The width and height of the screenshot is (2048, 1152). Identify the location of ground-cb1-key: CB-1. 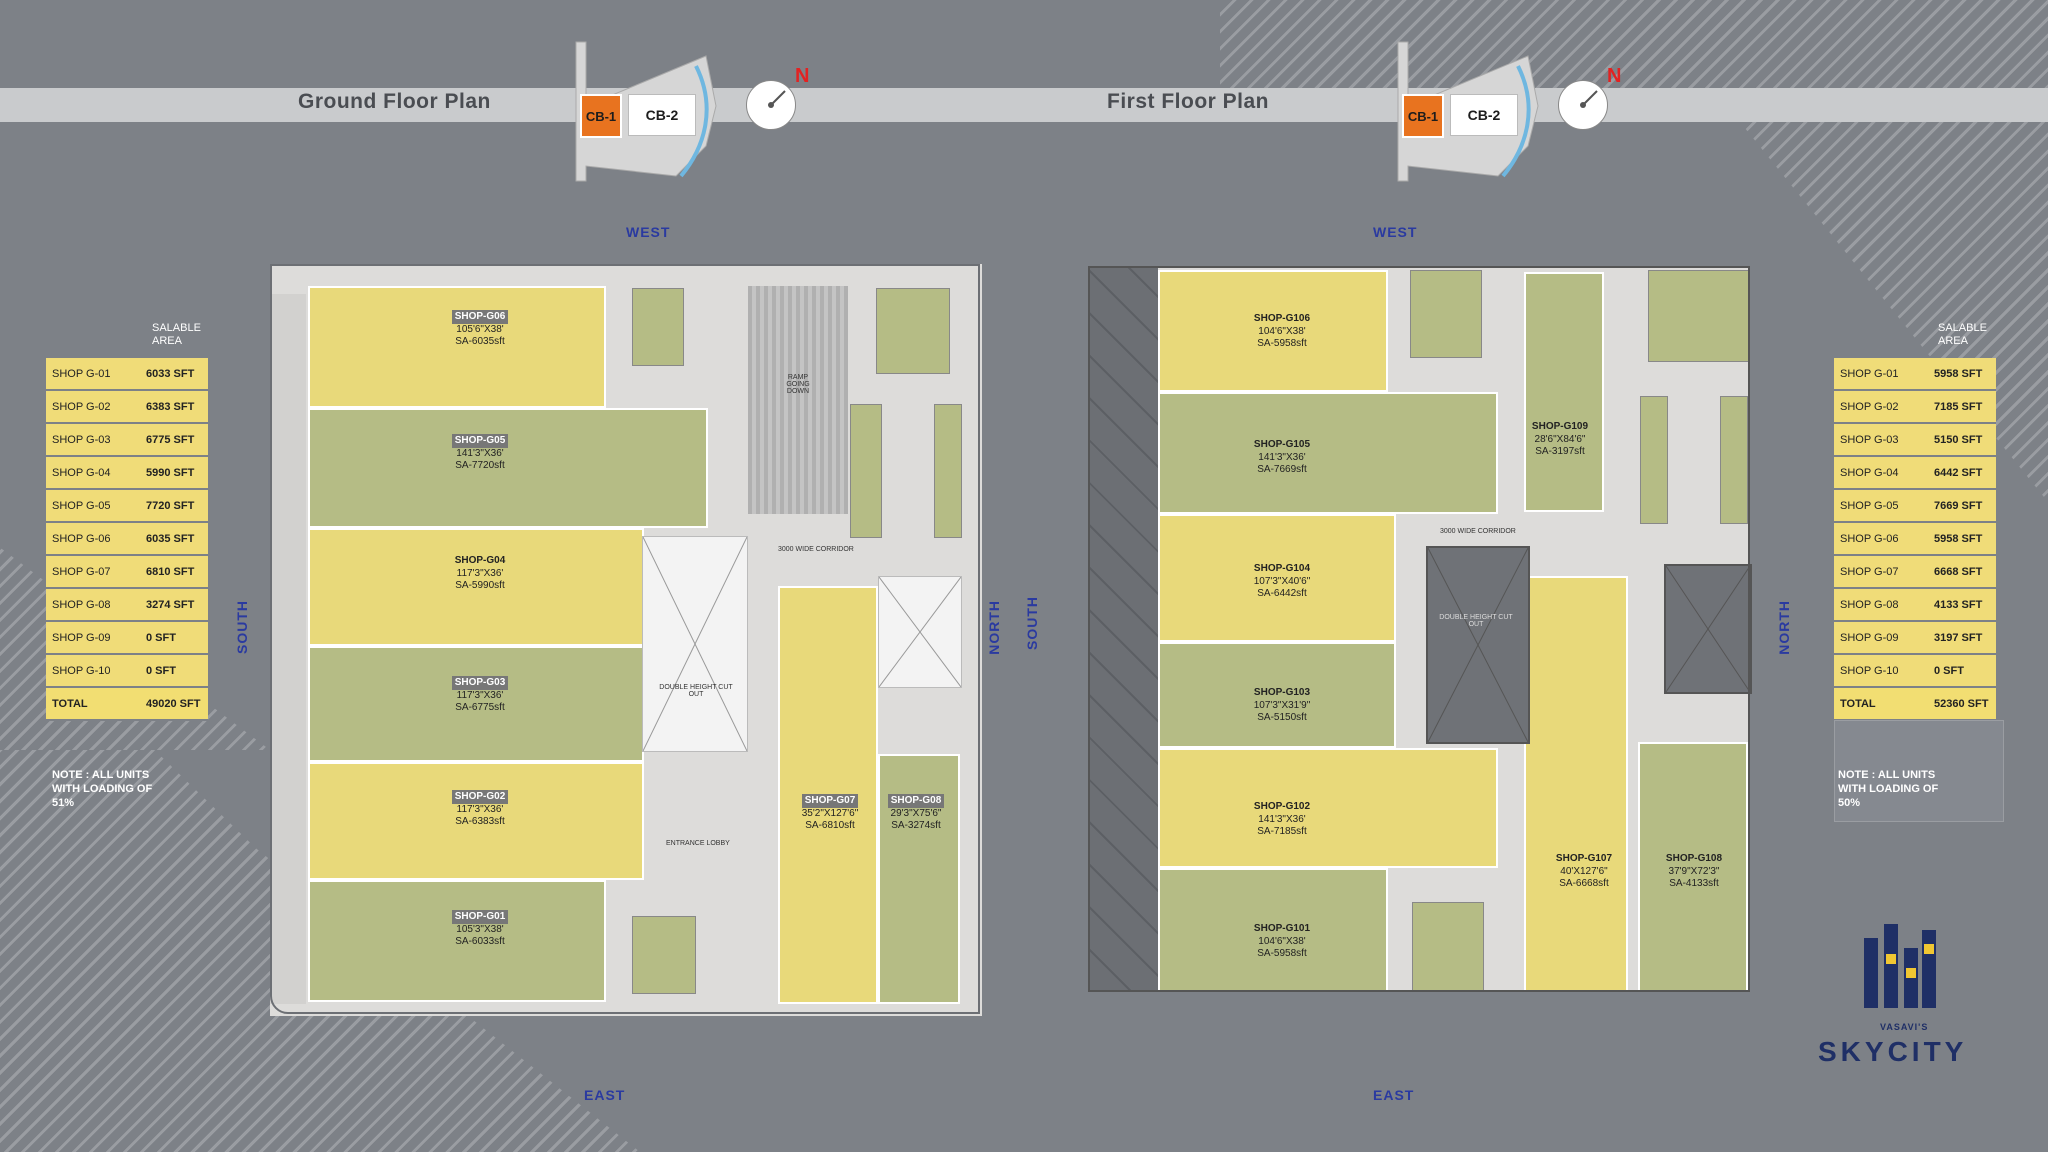
(601, 116).